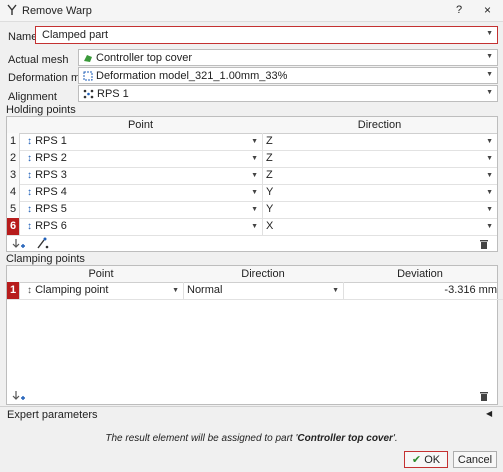 This screenshot has width=503, height=472. I want to click on alignment-value: RPS 1, so click(113, 94).